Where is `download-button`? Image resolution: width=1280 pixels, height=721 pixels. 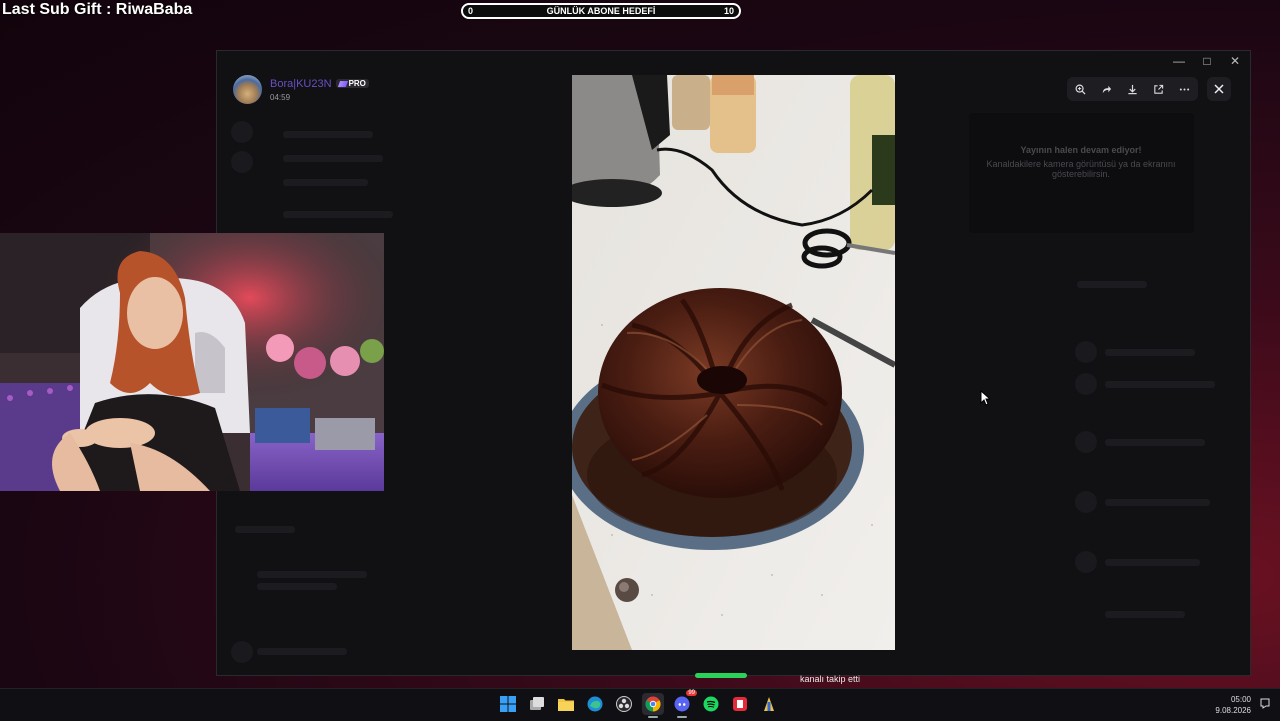
download-button is located at coordinates (1132, 89).